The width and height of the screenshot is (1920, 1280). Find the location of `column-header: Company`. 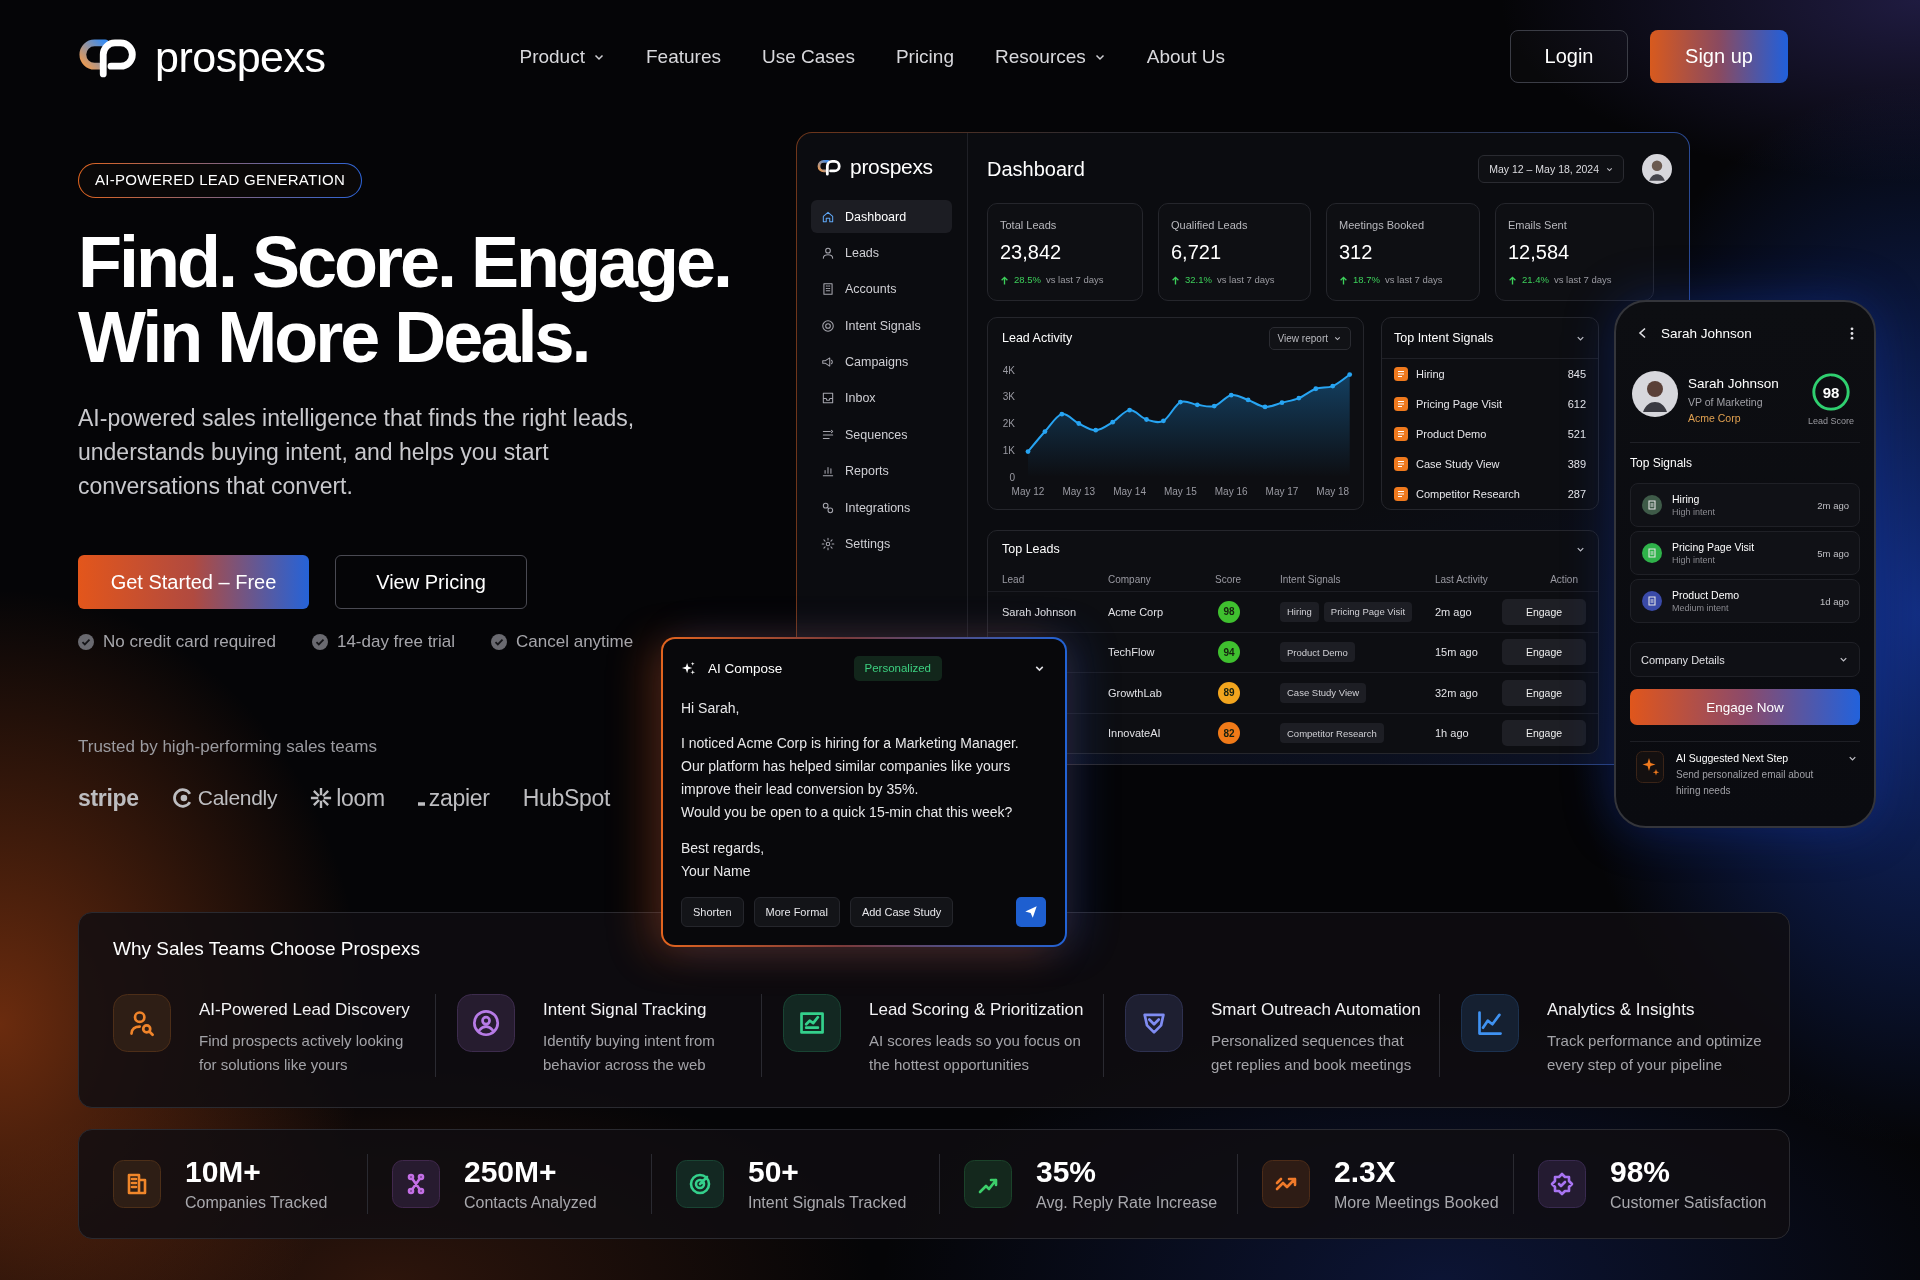

column-header: Company is located at coordinates (1130, 579).